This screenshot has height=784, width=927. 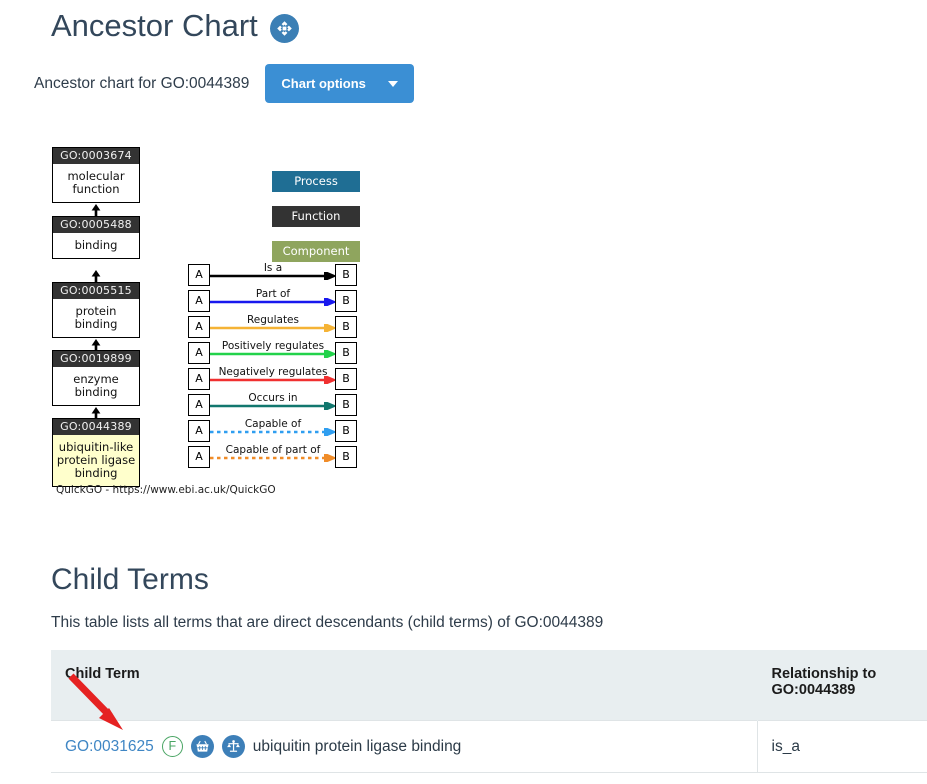 I want to click on go-node-GO0003674: GO:0003674 molecular function, so click(x=96, y=175).